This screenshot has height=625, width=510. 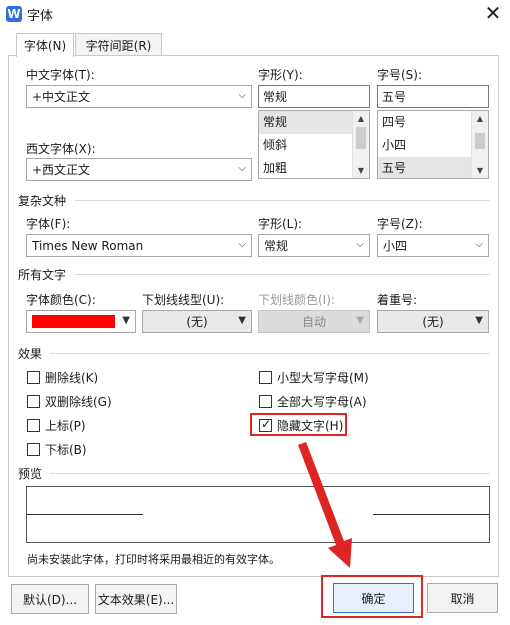 I want to click on all-text-section-title: 所有文字, so click(x=42, y=275).